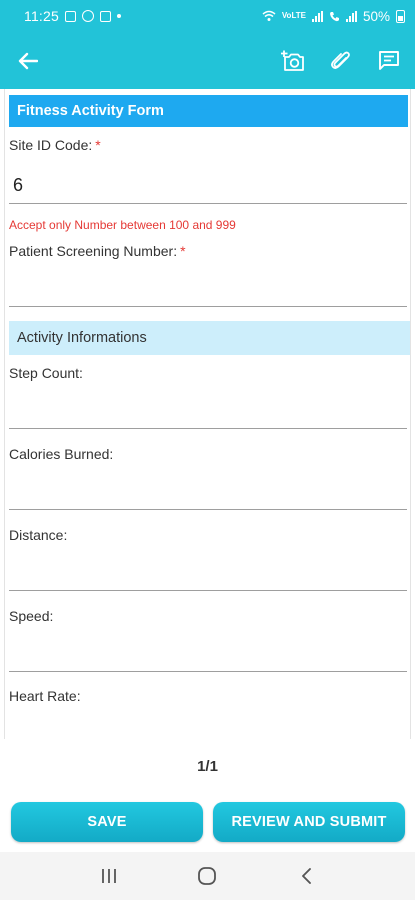 The width and height of the screenshot is (415, 900). I want to click on signal-2-icon, so click(351, 16).